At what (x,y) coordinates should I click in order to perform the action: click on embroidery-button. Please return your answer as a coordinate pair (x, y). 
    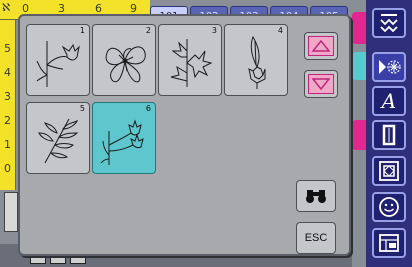
    Looking at the image, I should click on (389, 67).